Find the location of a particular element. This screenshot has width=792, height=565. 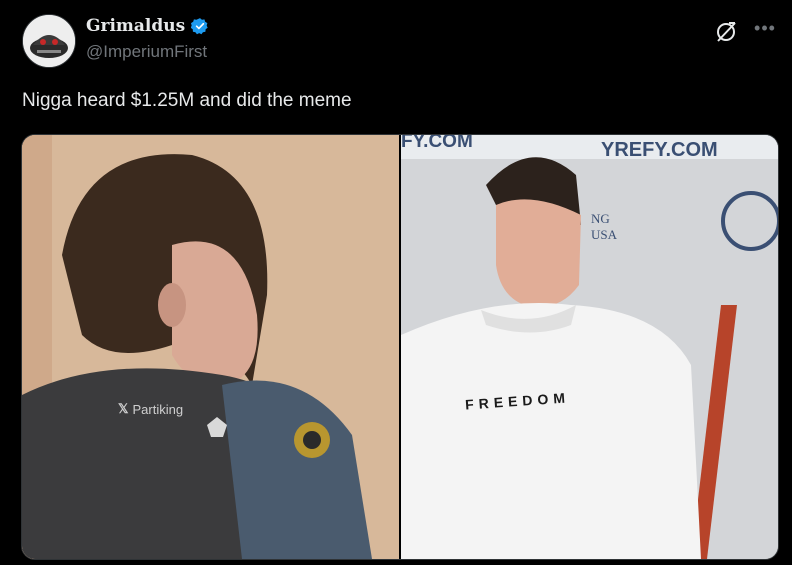

more-options-icon: ••• is located at coordinates (765, 31).